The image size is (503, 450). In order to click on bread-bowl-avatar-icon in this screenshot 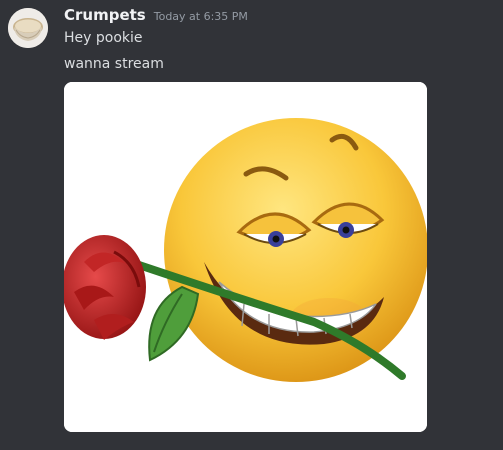, I will do `click(28, 28)`.